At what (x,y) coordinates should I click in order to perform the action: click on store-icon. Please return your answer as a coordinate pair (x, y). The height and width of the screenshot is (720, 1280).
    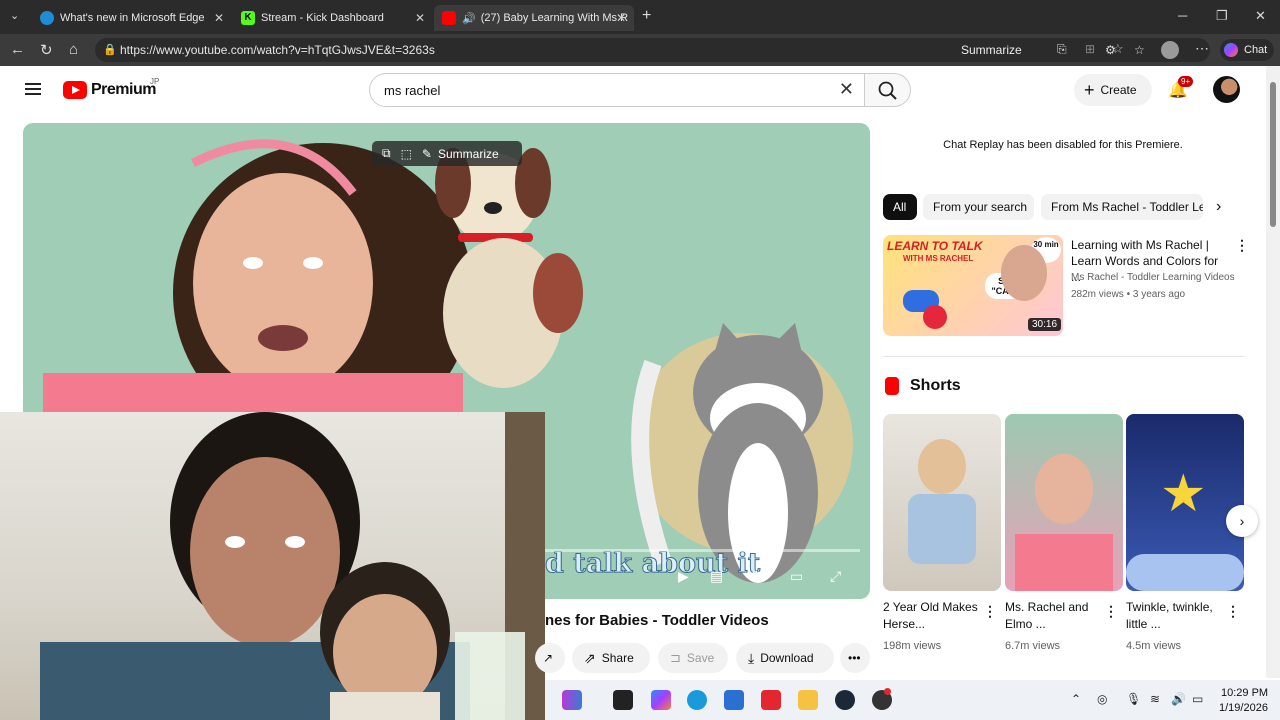
    Looking at the image, I should click on (734, 700).